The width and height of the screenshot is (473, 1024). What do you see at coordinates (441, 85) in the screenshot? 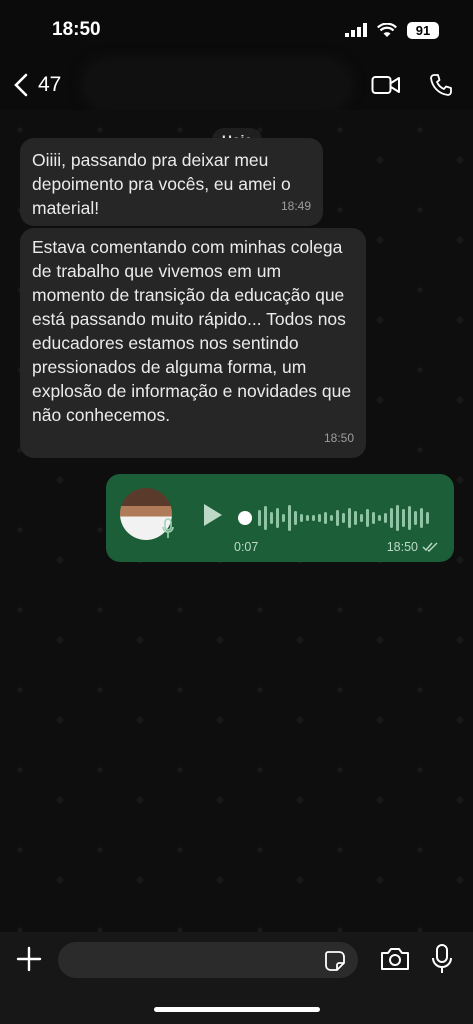
I see `voice-call-icon` at bounding box center [441, 85].